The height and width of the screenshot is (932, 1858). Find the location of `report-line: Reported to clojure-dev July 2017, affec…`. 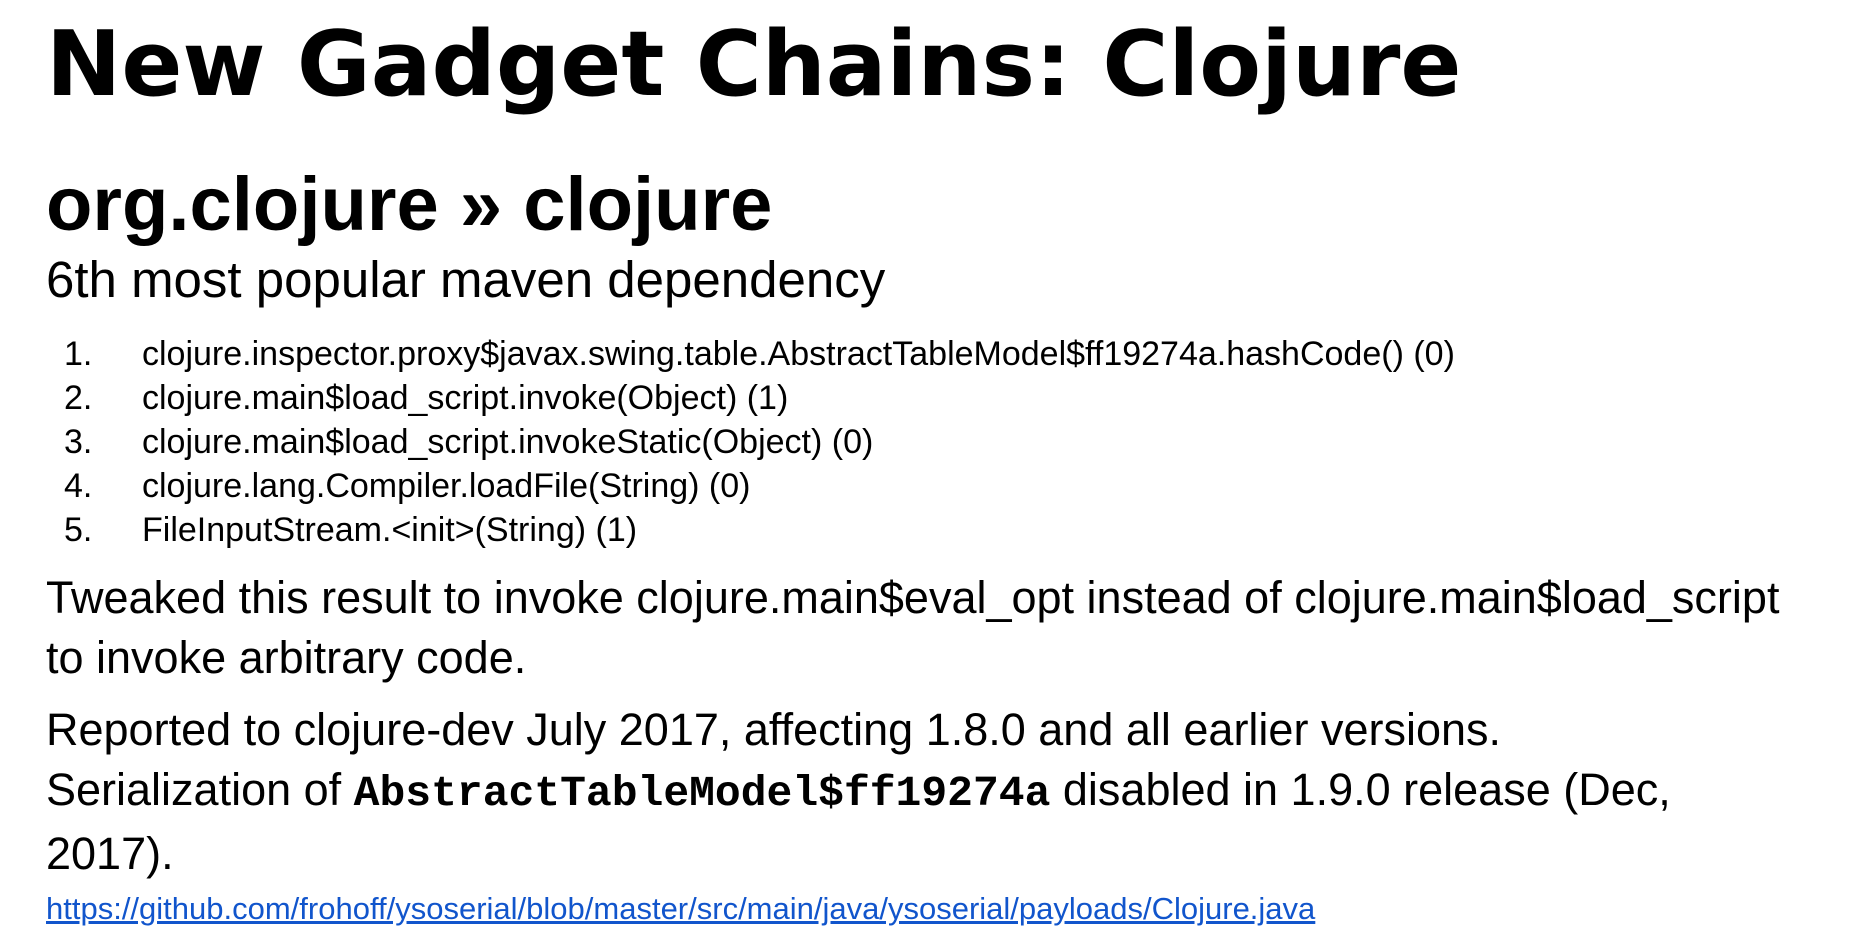

report-line: Reported to clojure-dev July 2017, affec… is located at coordinates (774, 729).